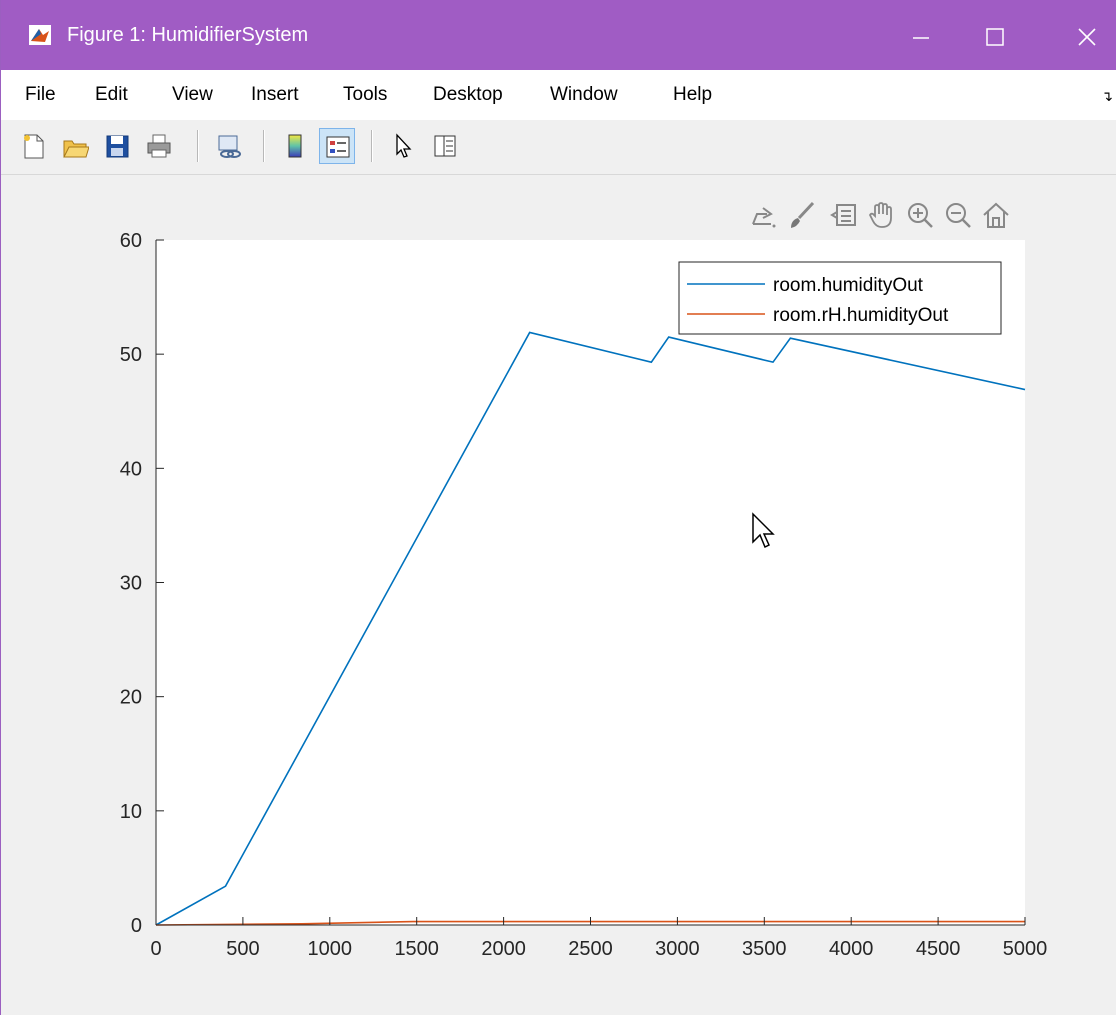 Image resolution: width=1116 pixels, height=1015 pixels. What do you see at coordinates (242, 949) in the screenshot?
I see `x-tick-label: 500` at bounding box center [242, 949].